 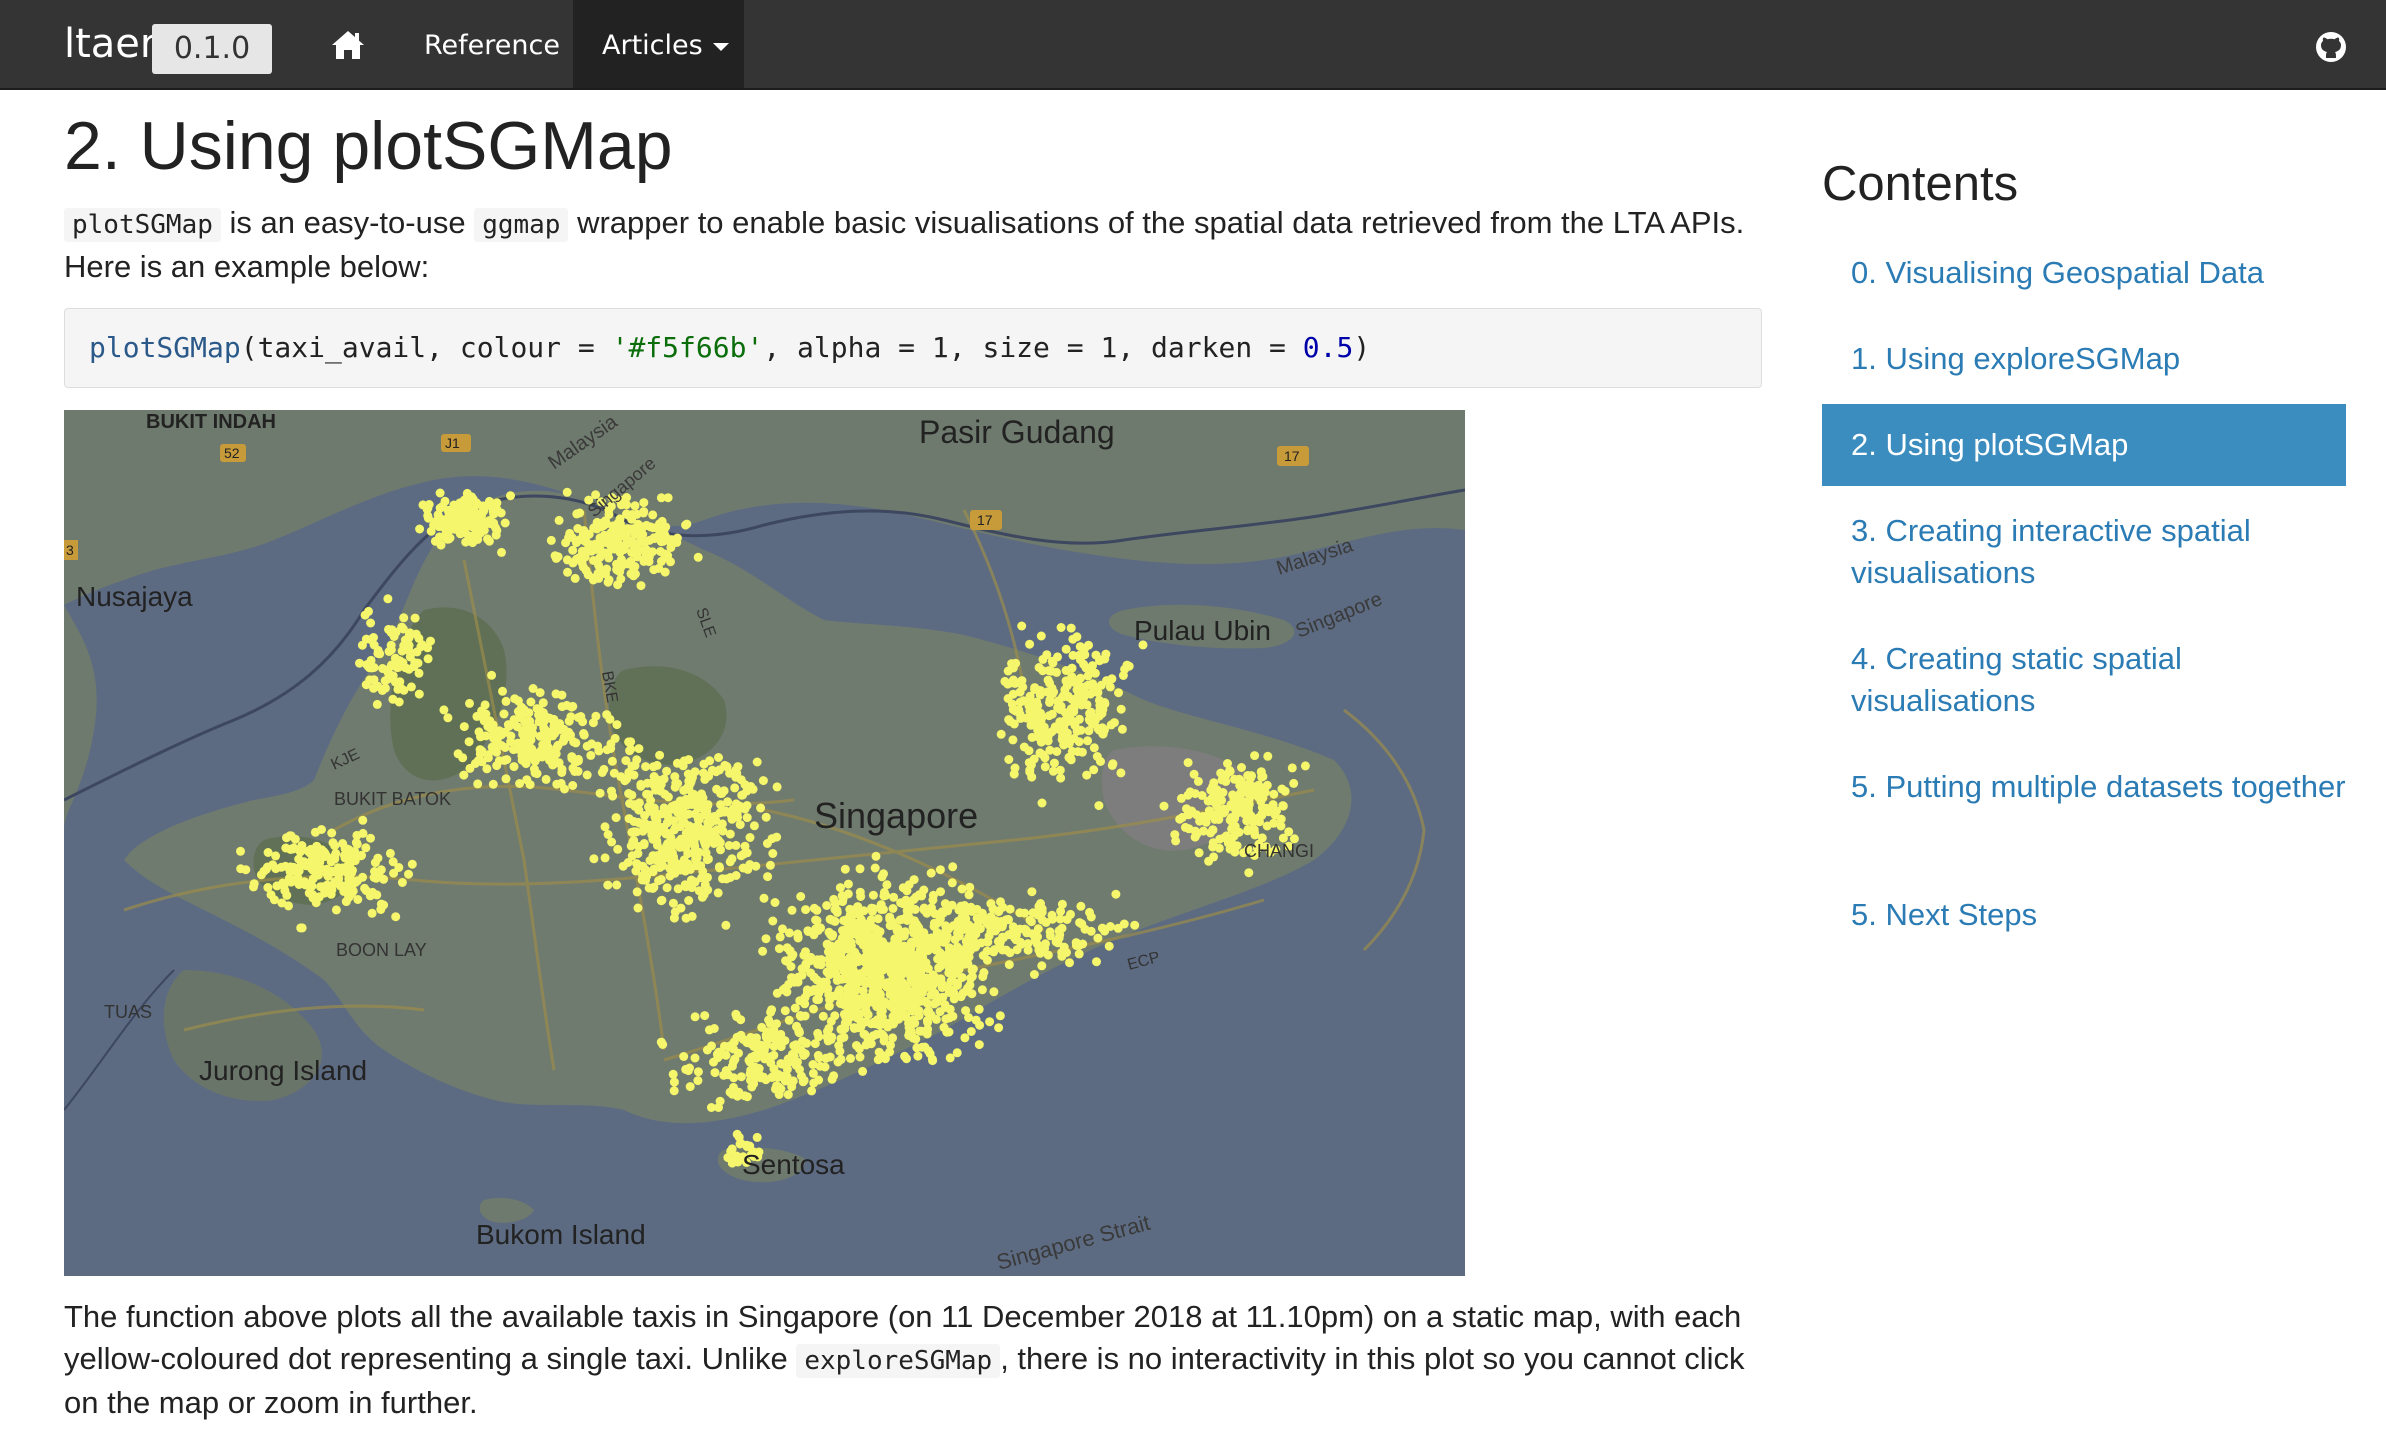 What do you see at coordinates (2084, 915) in the screenshot?
I see `toc-item-6: 5. Next Steps` at bounding box center [2084, 915].